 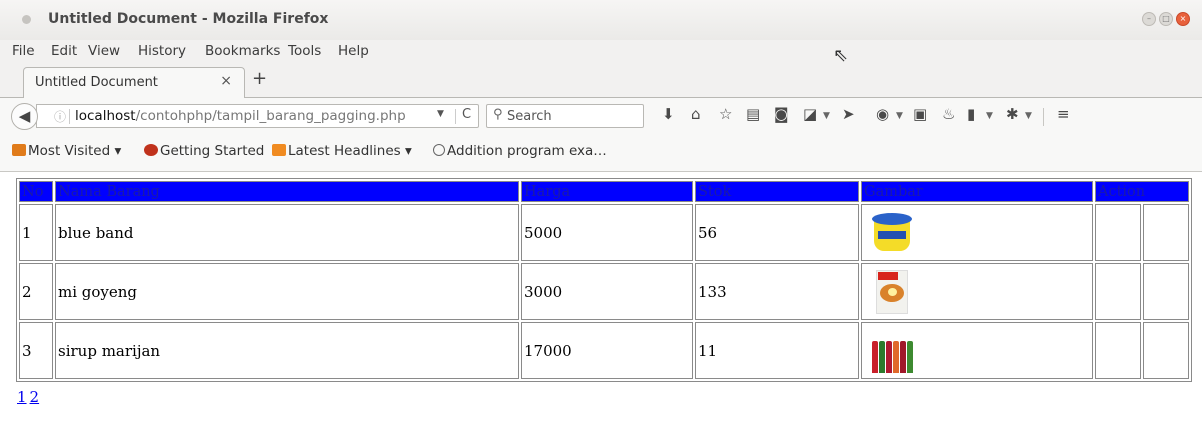 What do you see at coordinates (96, 82) in the screenshot?
I see `tab-label: Untitled Document` at bounding box center [96, 82].